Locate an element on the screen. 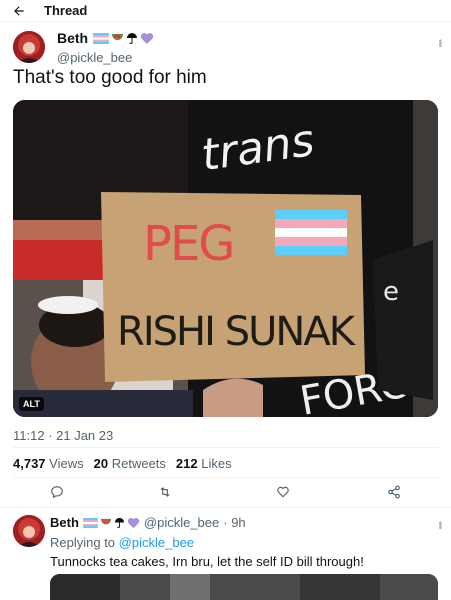 This screenshot has width=451, height=600. page-title: Thread is located at coordinates (66, 10).